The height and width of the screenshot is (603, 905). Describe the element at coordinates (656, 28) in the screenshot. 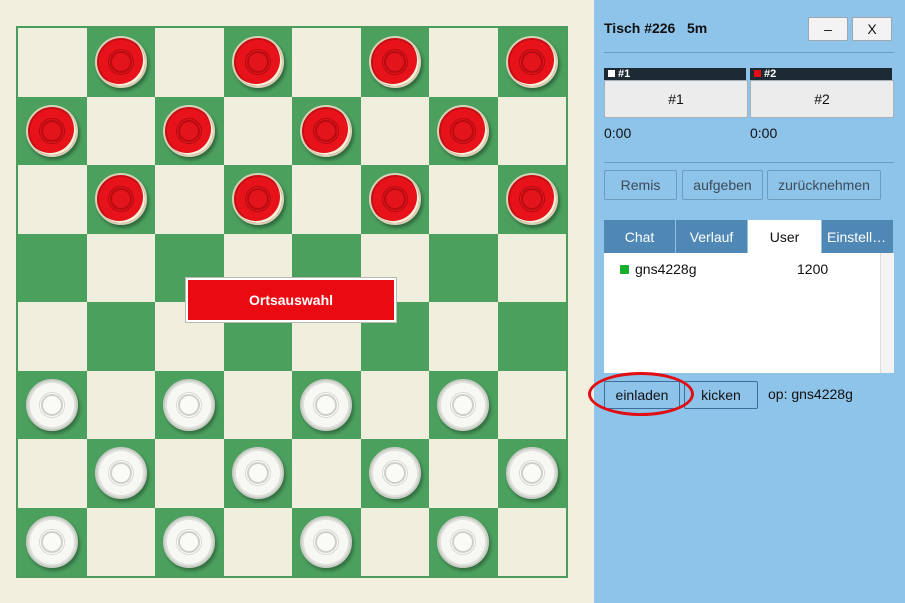

I see `table-title: Tisch #226 5m` at that location.